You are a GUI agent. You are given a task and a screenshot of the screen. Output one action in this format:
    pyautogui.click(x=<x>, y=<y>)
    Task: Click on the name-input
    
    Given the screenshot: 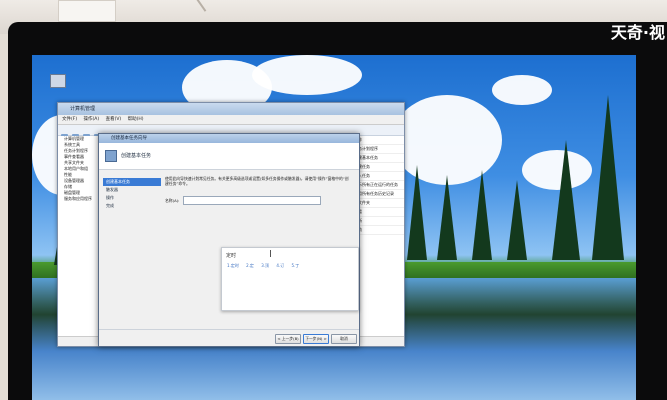 What is the action you would take?
    pyautogui.click(x=252, y=200)
    